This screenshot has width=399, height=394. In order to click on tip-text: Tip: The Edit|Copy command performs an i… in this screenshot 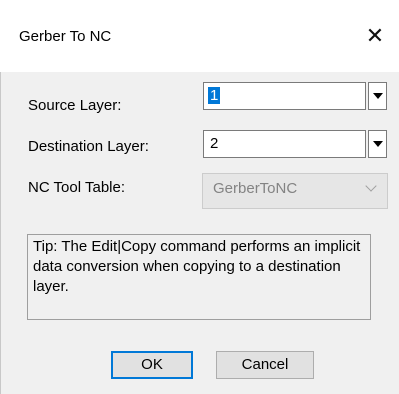, I will do `click(197, 266)`.